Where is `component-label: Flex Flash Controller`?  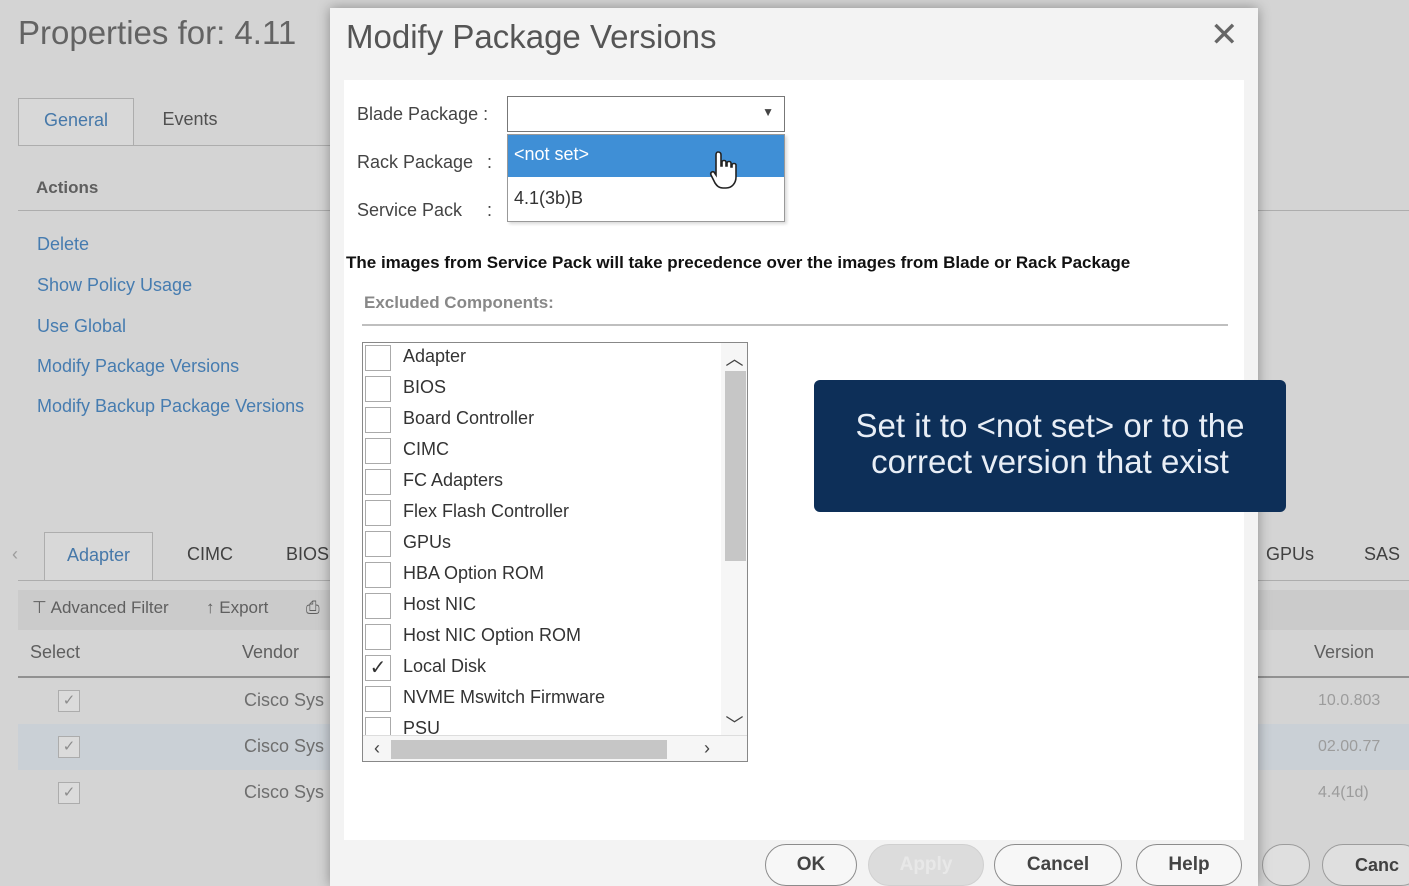
component-label: Flex Flash Controller is located at coordinates (486, 511).